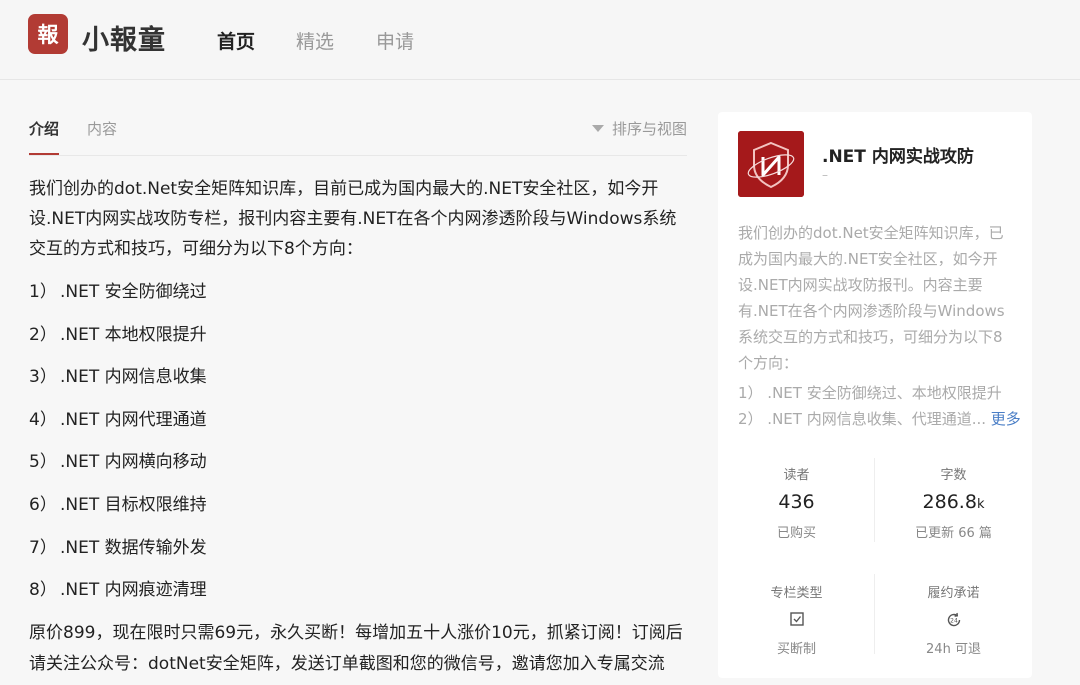  Describe the element at coordinates (879, 419) in the screenshot. I see `card-point-2: 2） .NET 内网信息收集、代理通道... 更多` at that location.